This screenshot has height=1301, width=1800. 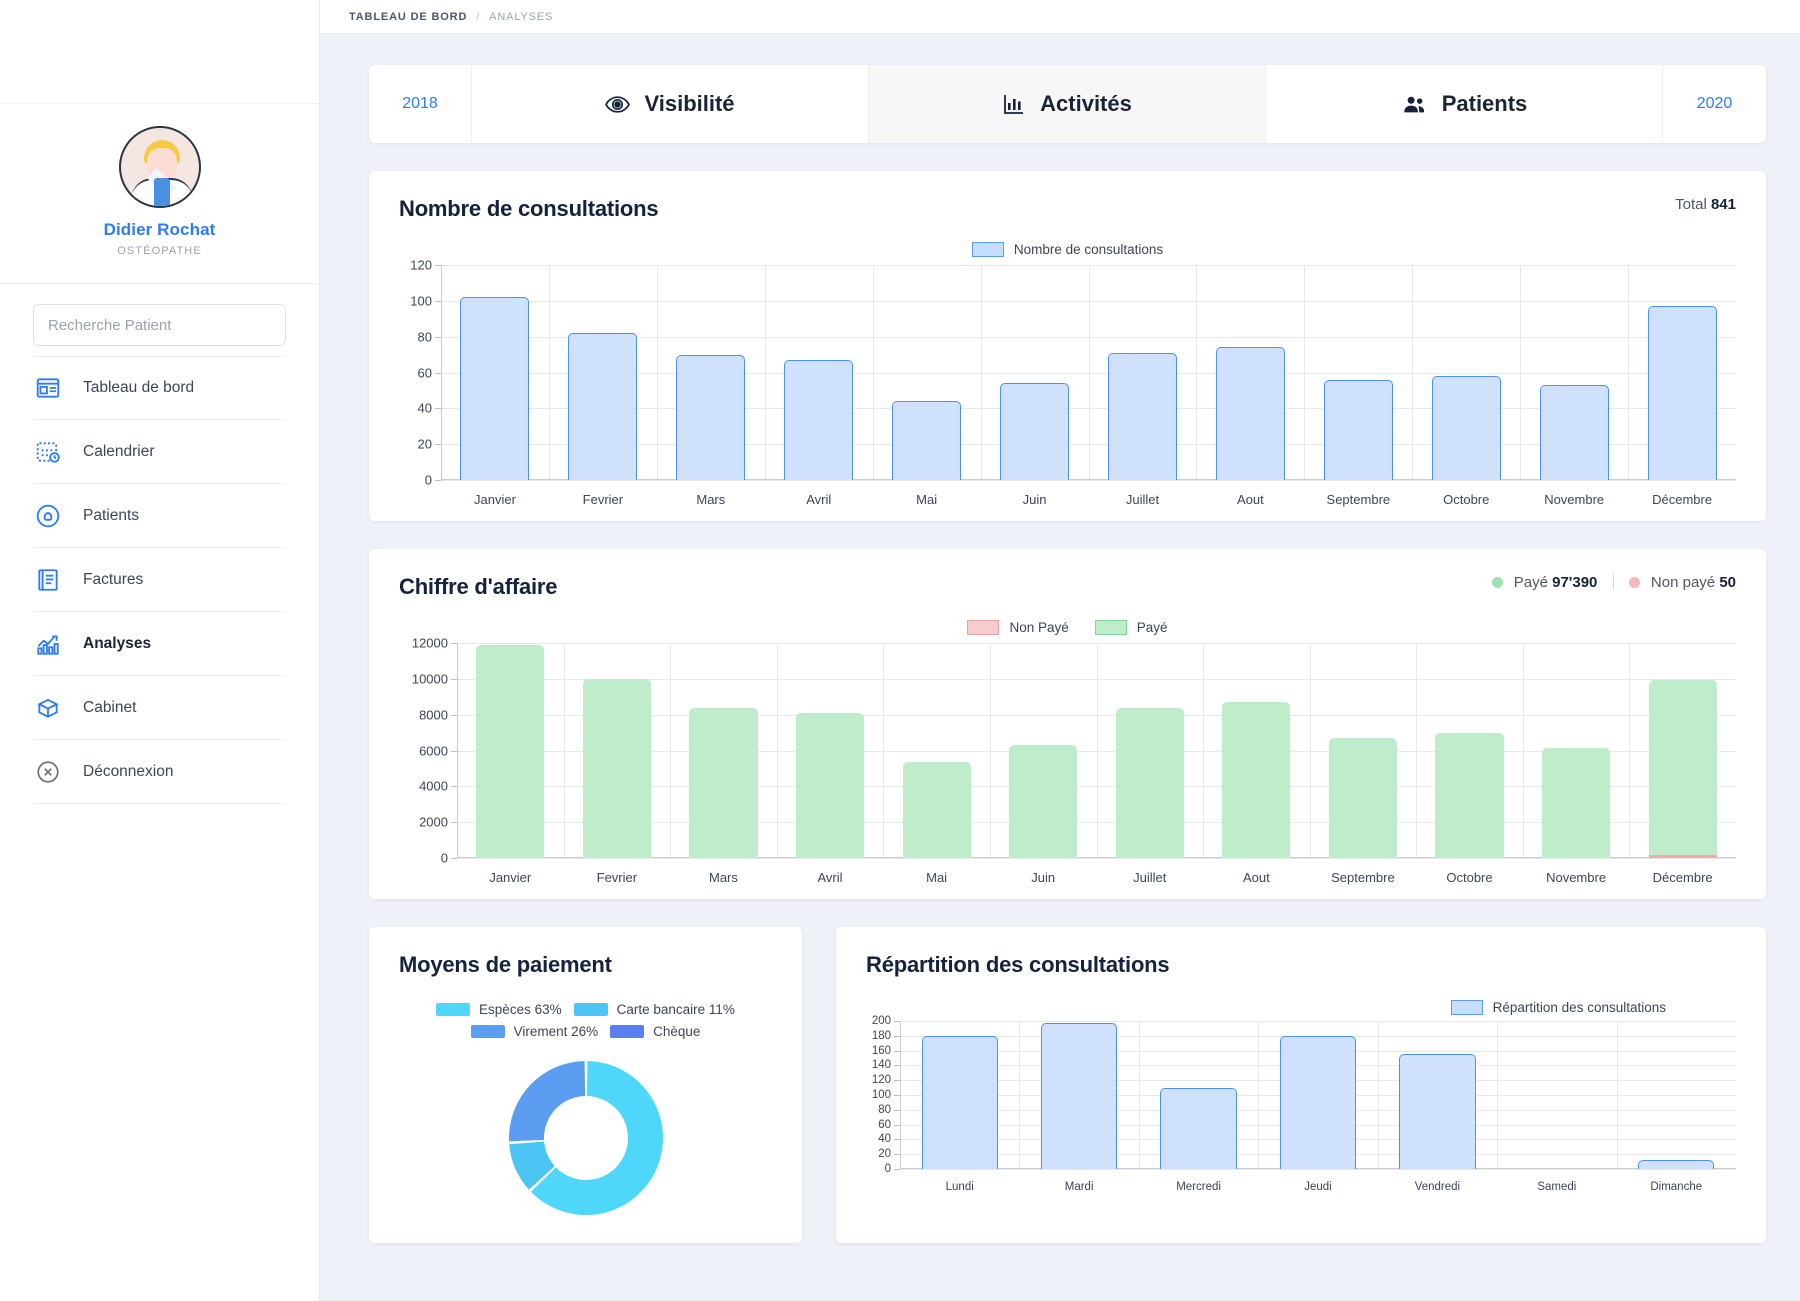 What do you see at coordinates (1714, 104) in the screenshot?
I see `tab-year-next: 2020` at bounding box center [1714, 104].